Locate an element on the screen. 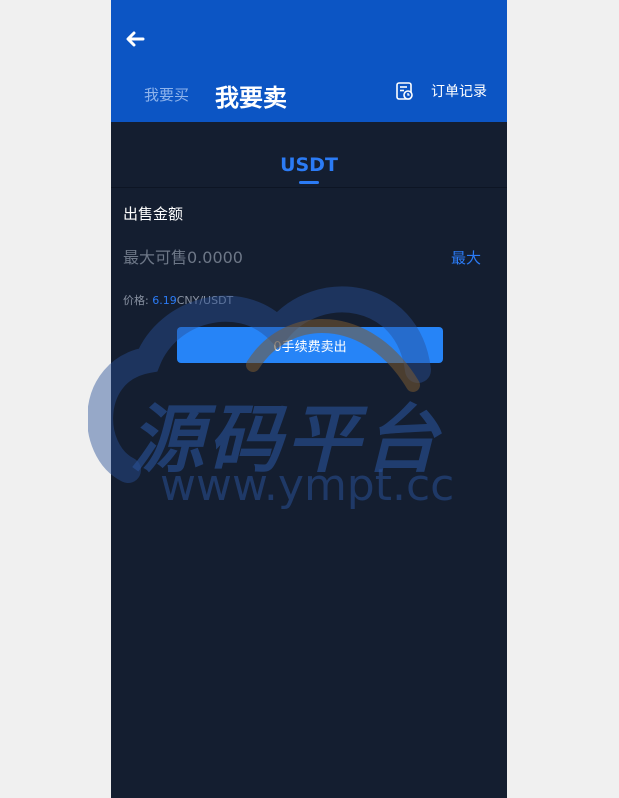  price-value: 6.19 is located at coordinates (164, 300).